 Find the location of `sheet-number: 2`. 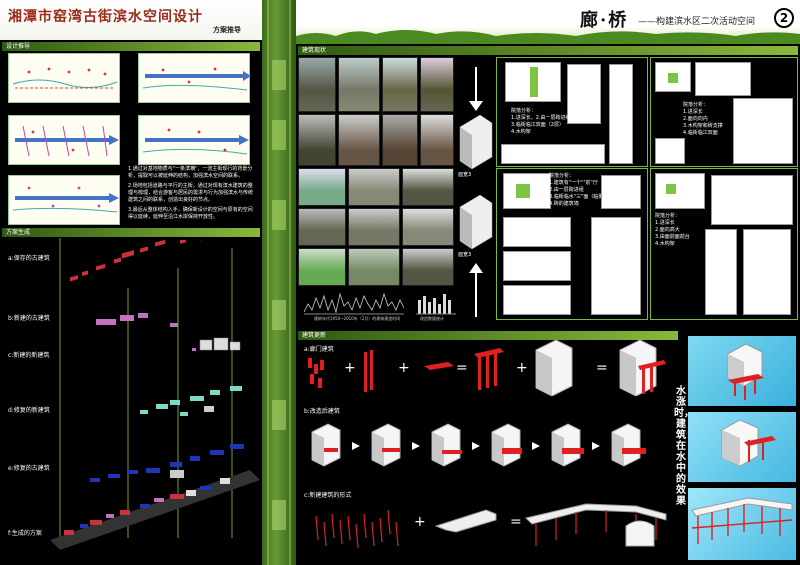

sheet-number: 2 is located at coordinates (784, 18).